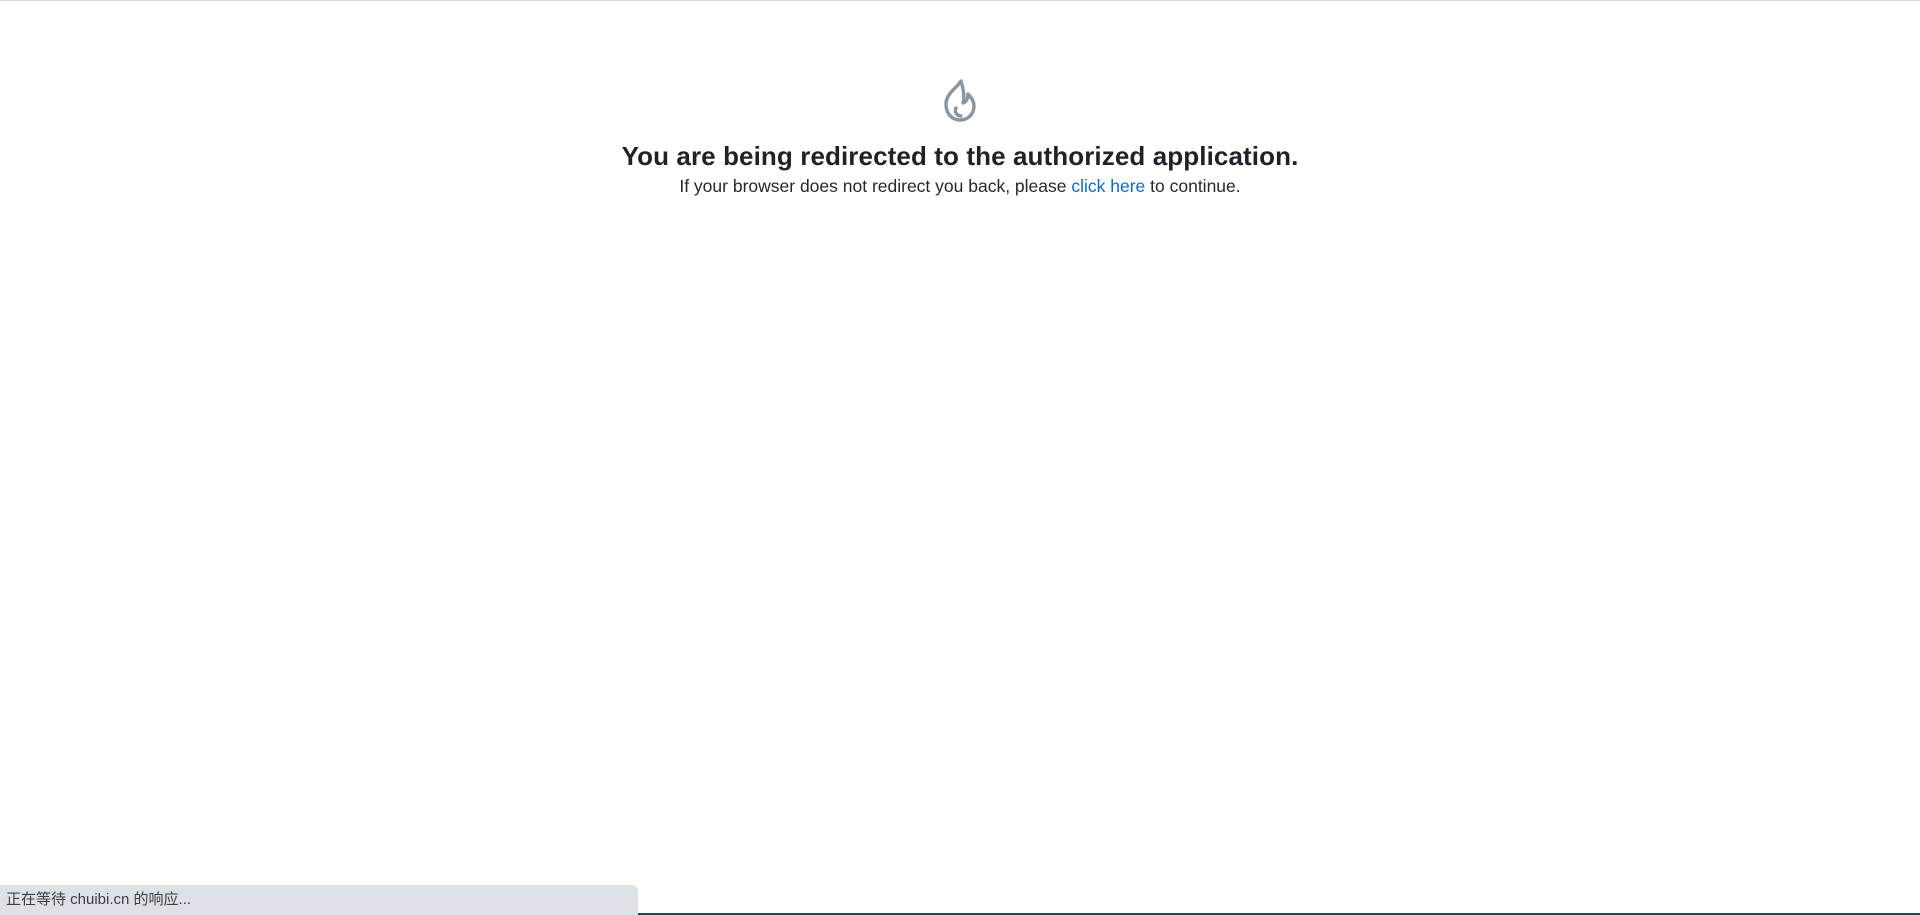 This screenshot has height=915, width=1920. Describe the element at coordinates (960, 0) in the screenshot. I see `top-border` at that location.